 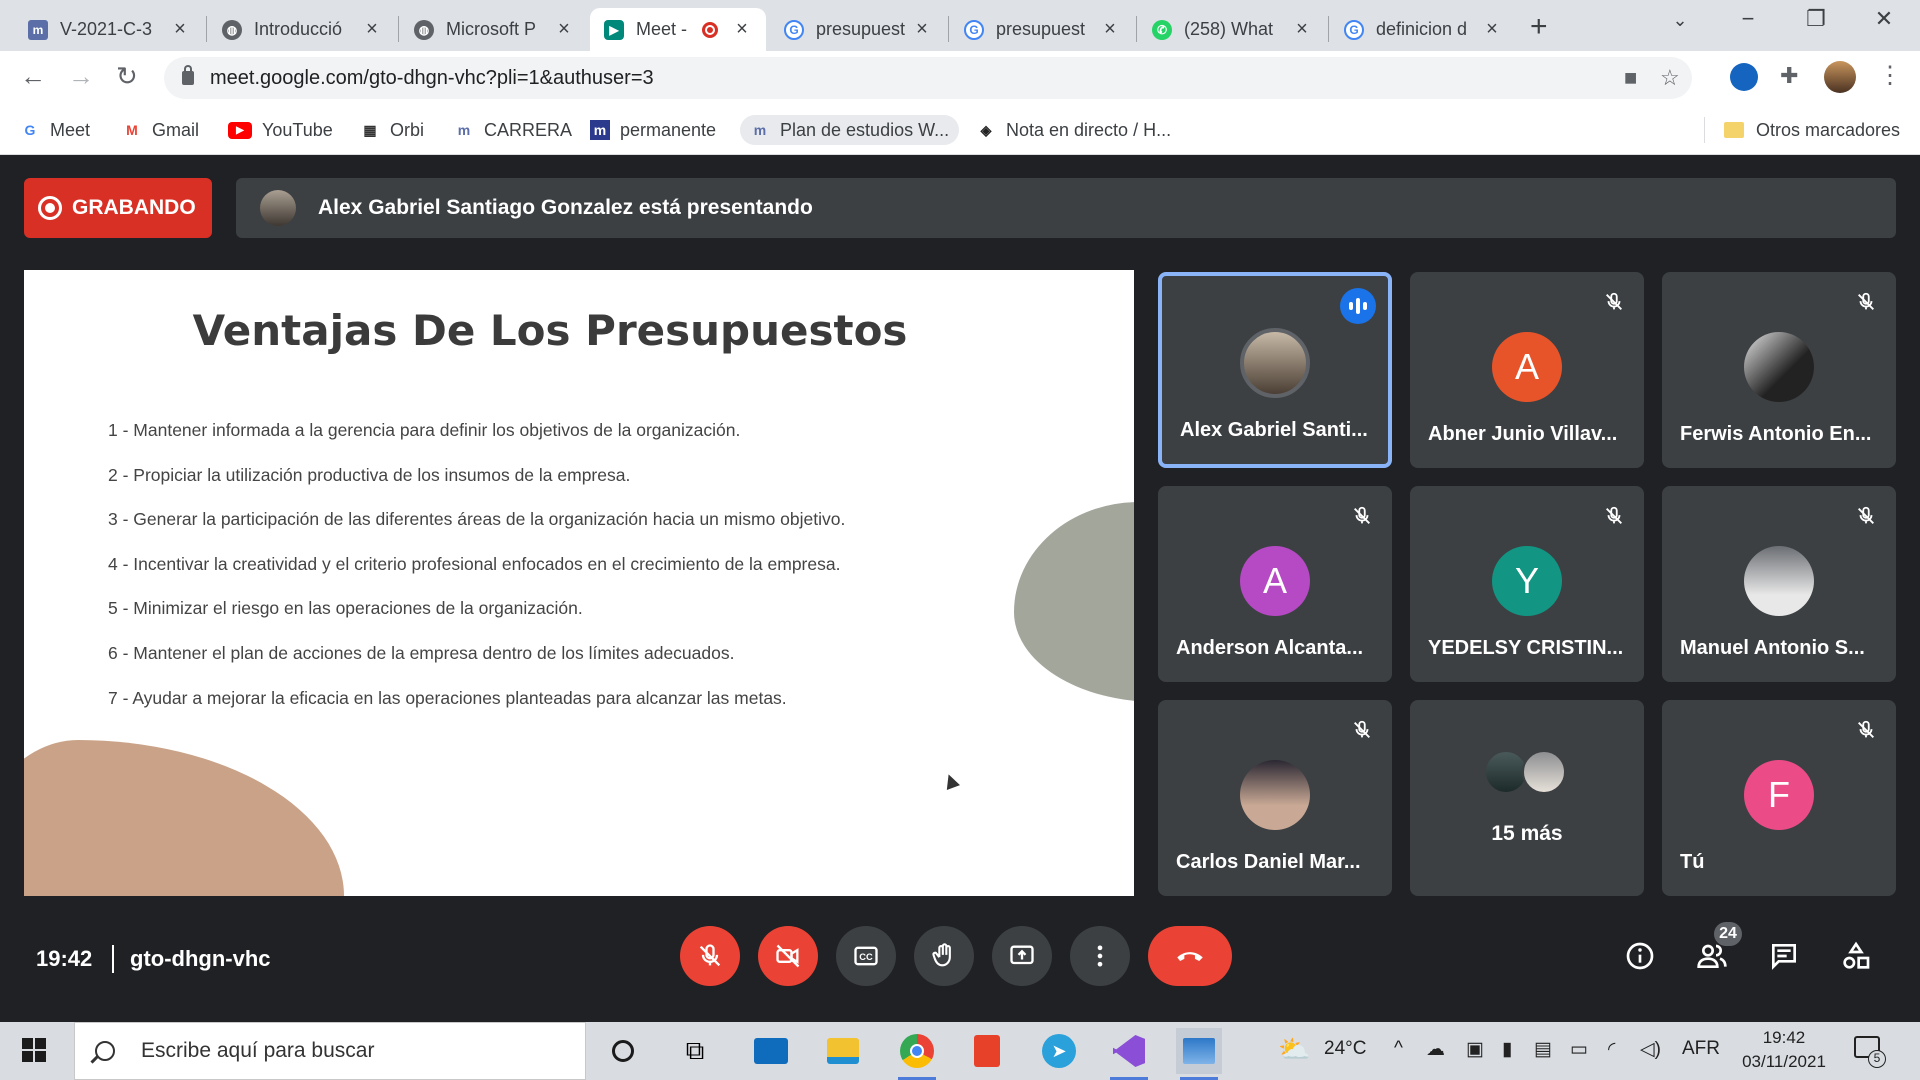 I want to click on onedrive-icon: ☁, so click(x=1435, y=1049).